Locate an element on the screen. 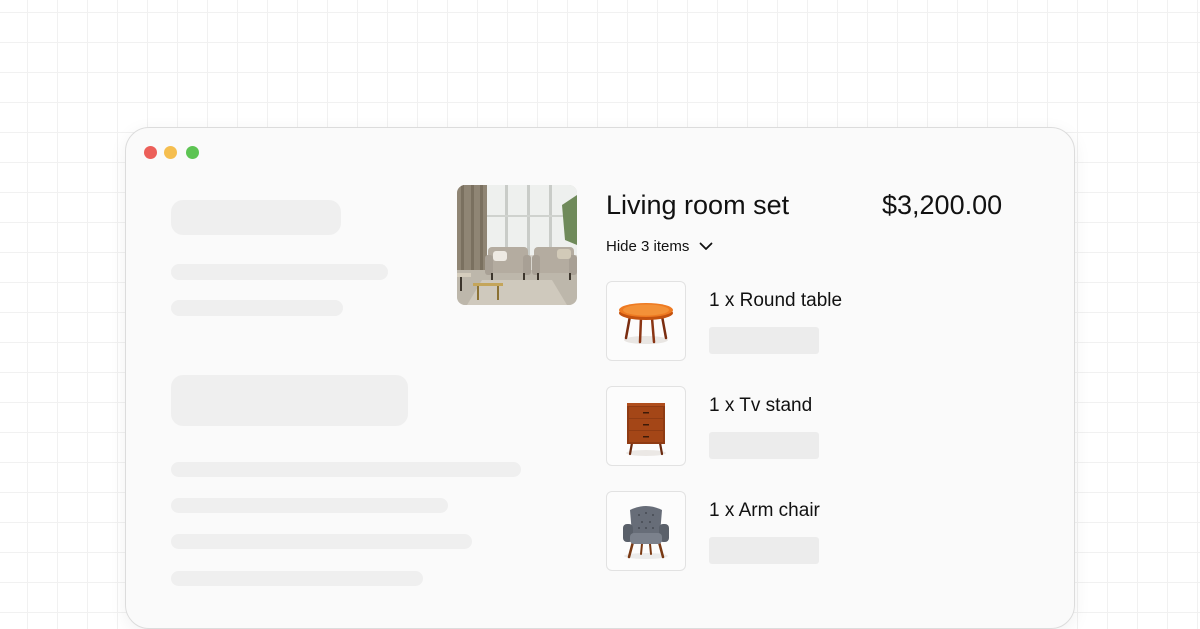  hide-items-toggle: Hide 3 items is located at coordinates (659, 246).